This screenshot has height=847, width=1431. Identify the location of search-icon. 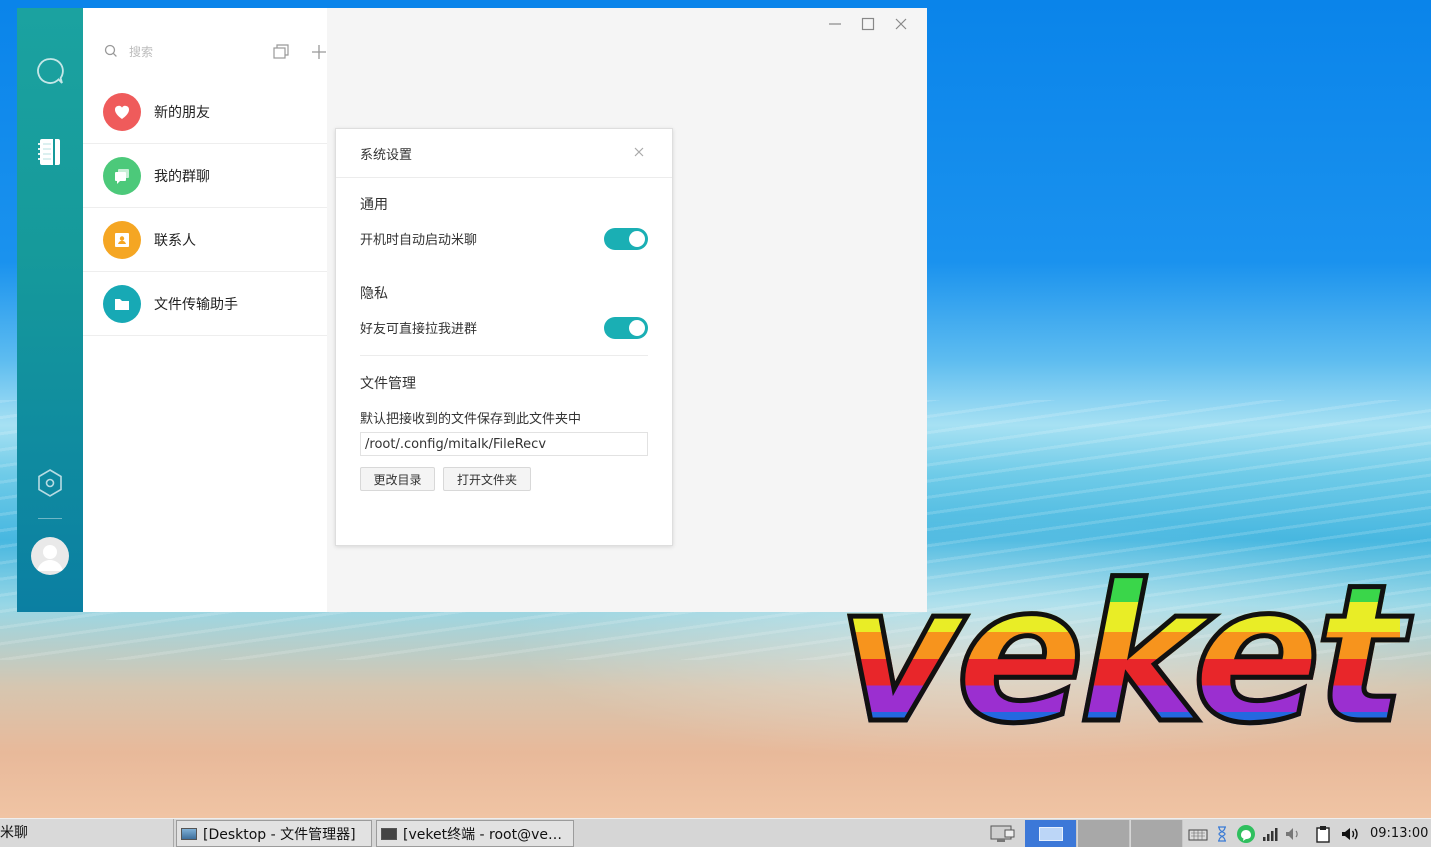
(111, 51).